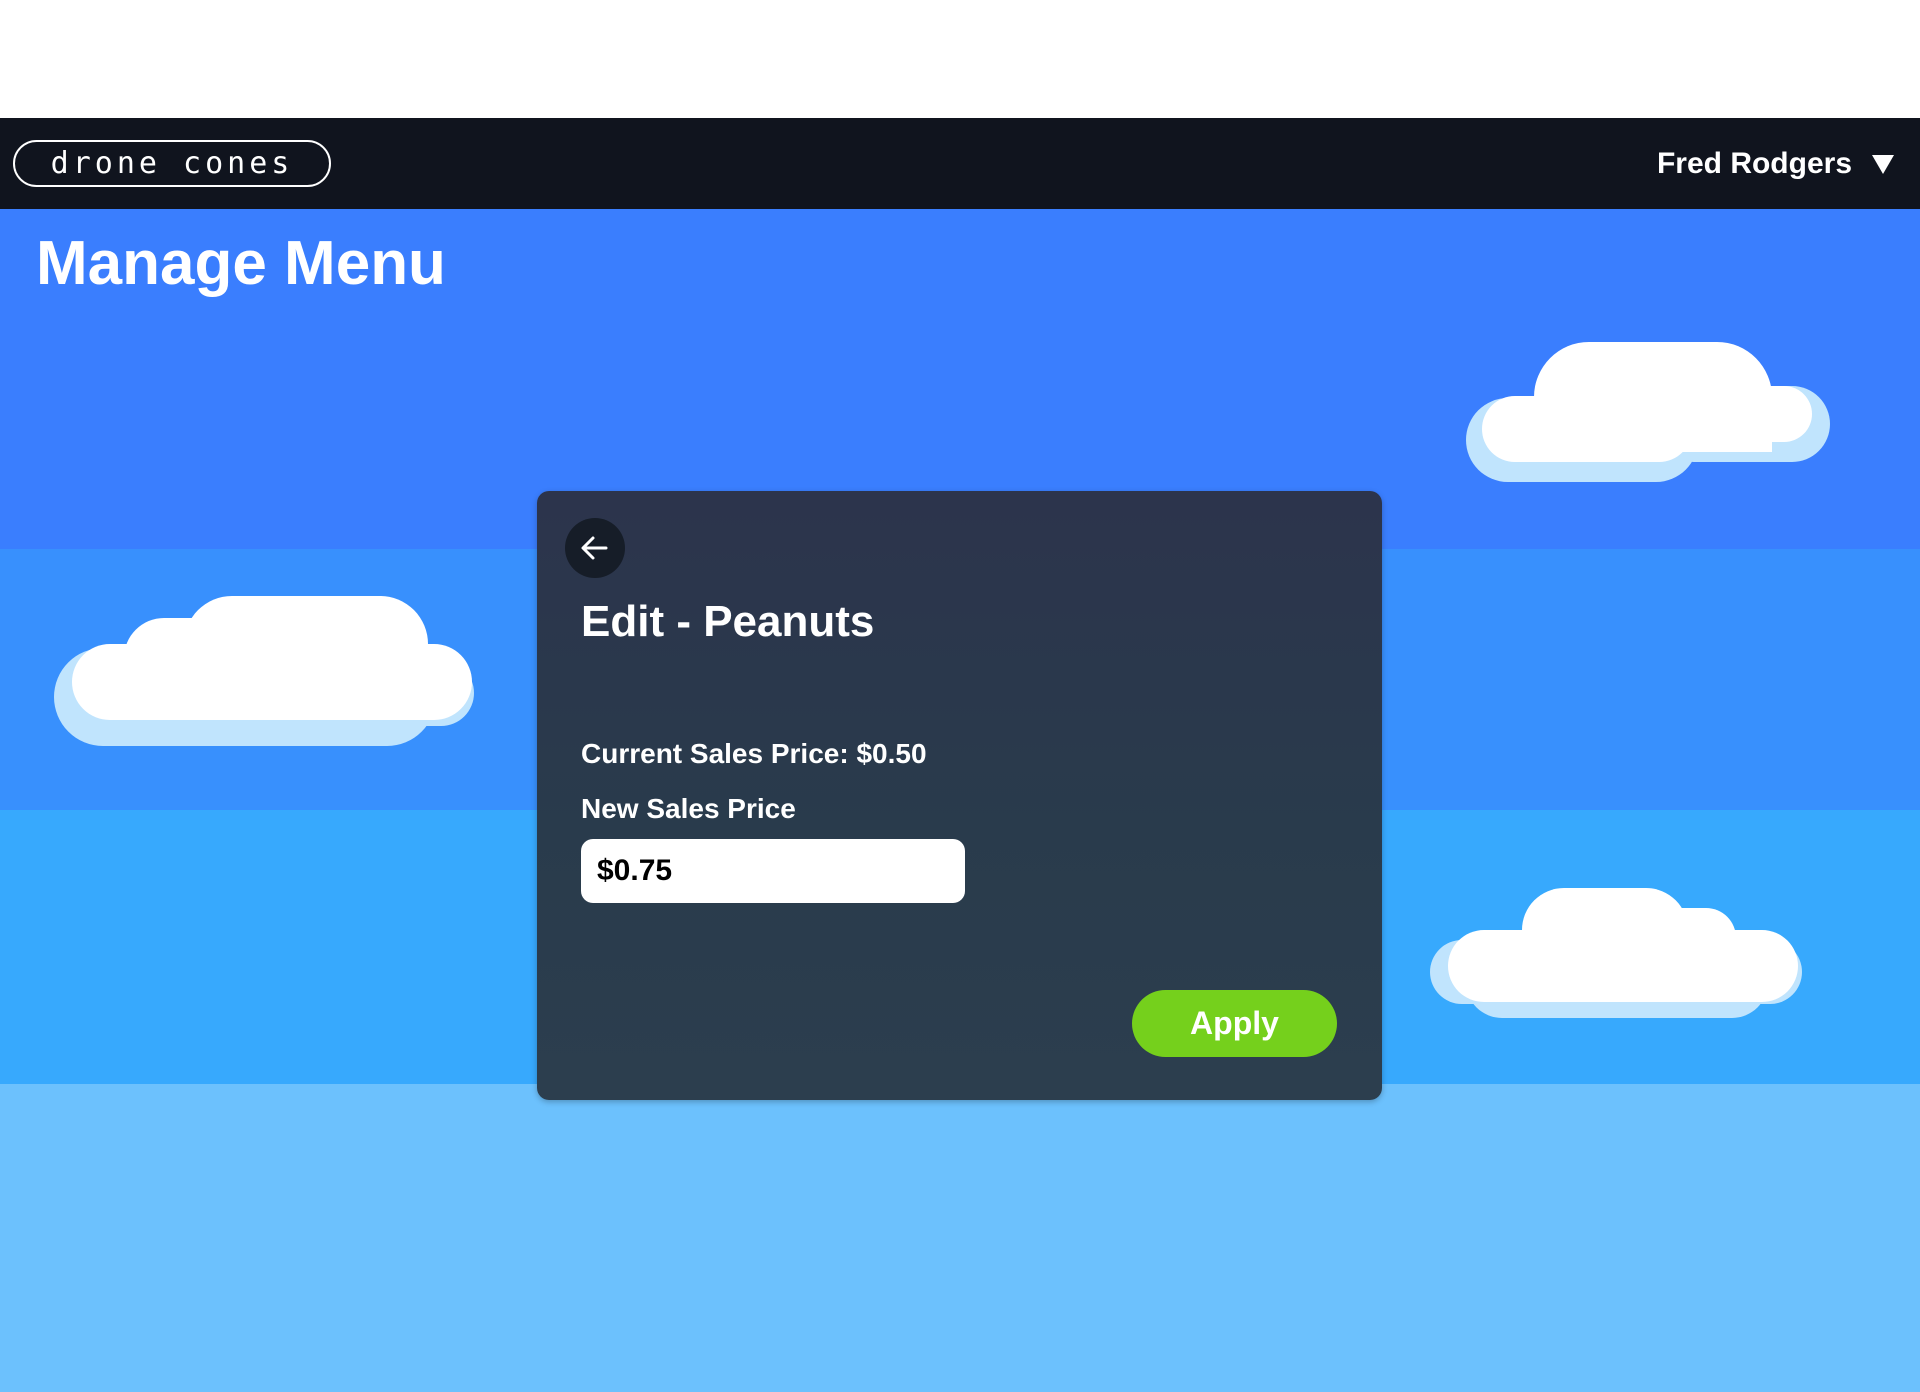 This screenshot has width=1920, height=1392. What do you see at coordinates (754, 753) in the screenshot?
I see `current-sales-price: Current Sales Price: $0.50` at bounding box center [754, 753].